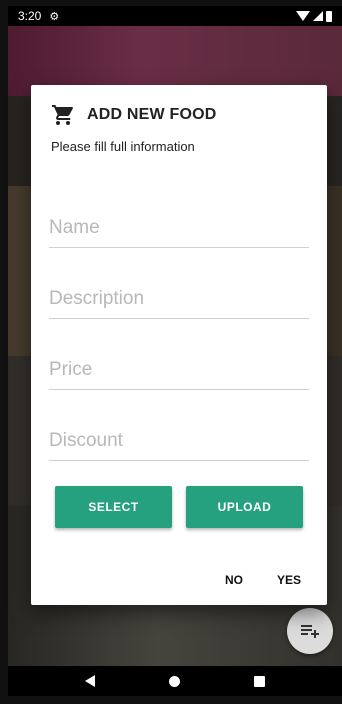 The image size is (342, 704). Describe the element at coordinates (179, 441) in the screenshot. I see `discount-input` at that location.